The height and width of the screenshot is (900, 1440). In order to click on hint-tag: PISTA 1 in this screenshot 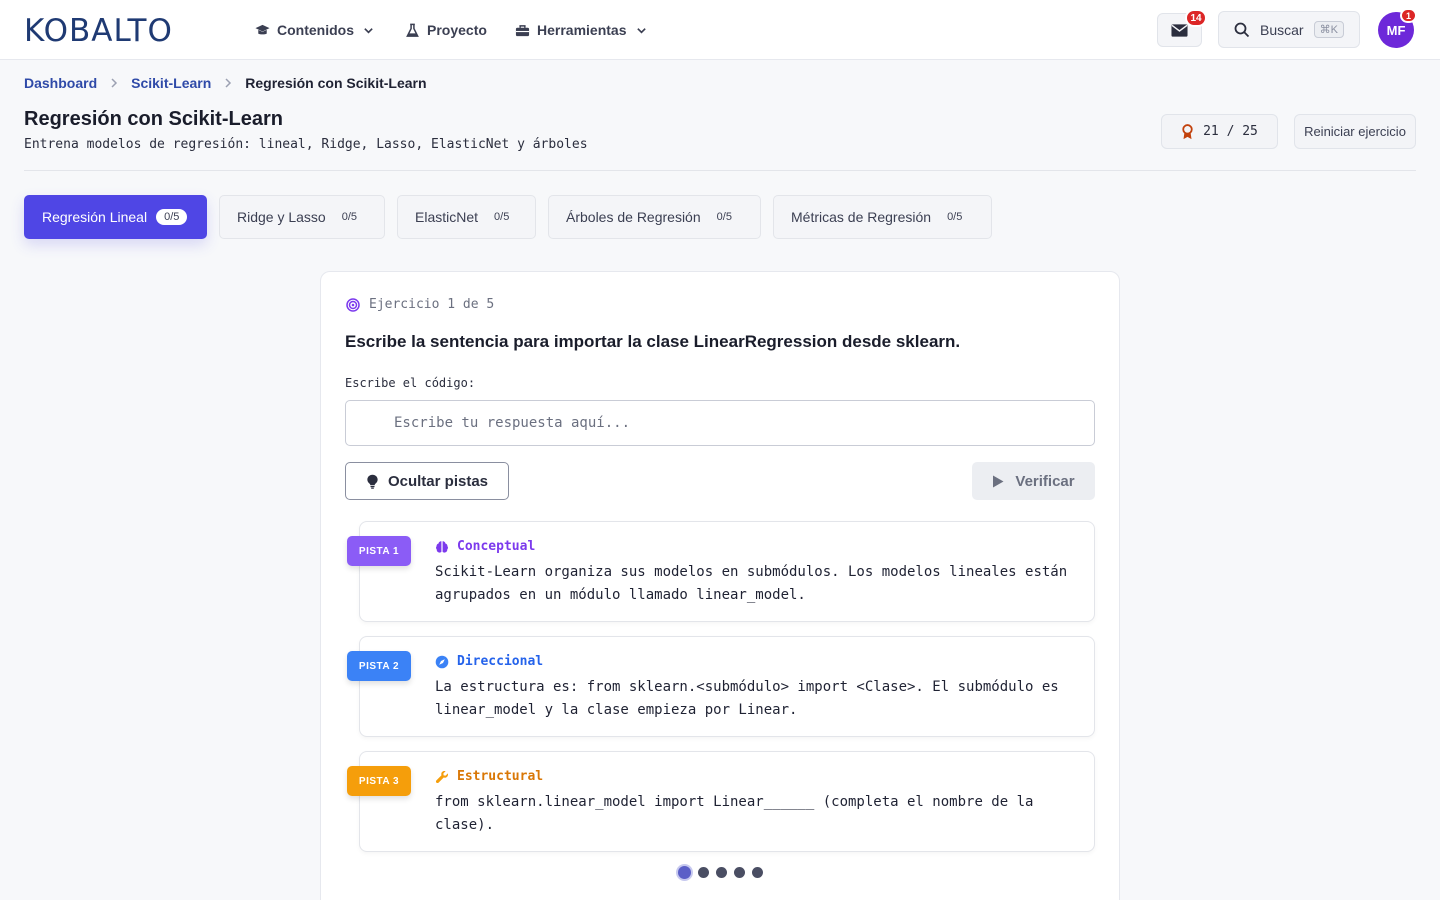, I will do `click(379, 551)`.